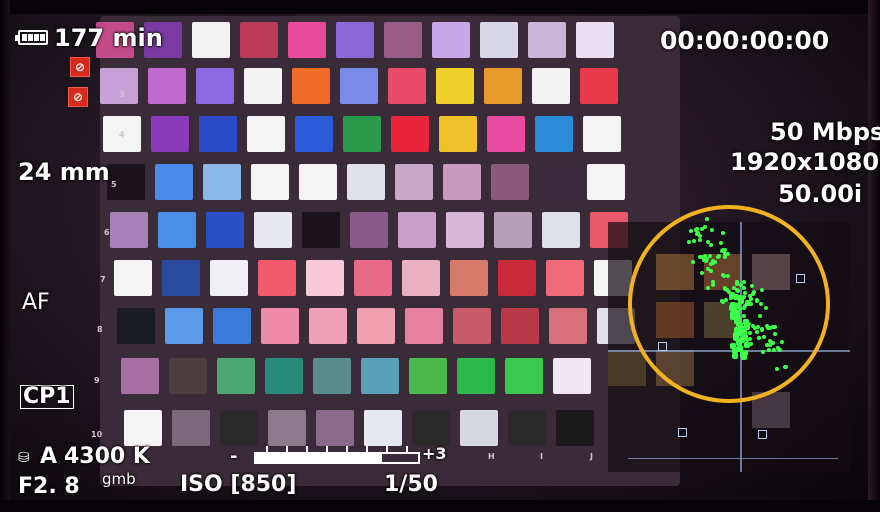 The width and height of the screenshot is (880, 512). I want to click on screen-bezel-left, so click(5, 256).